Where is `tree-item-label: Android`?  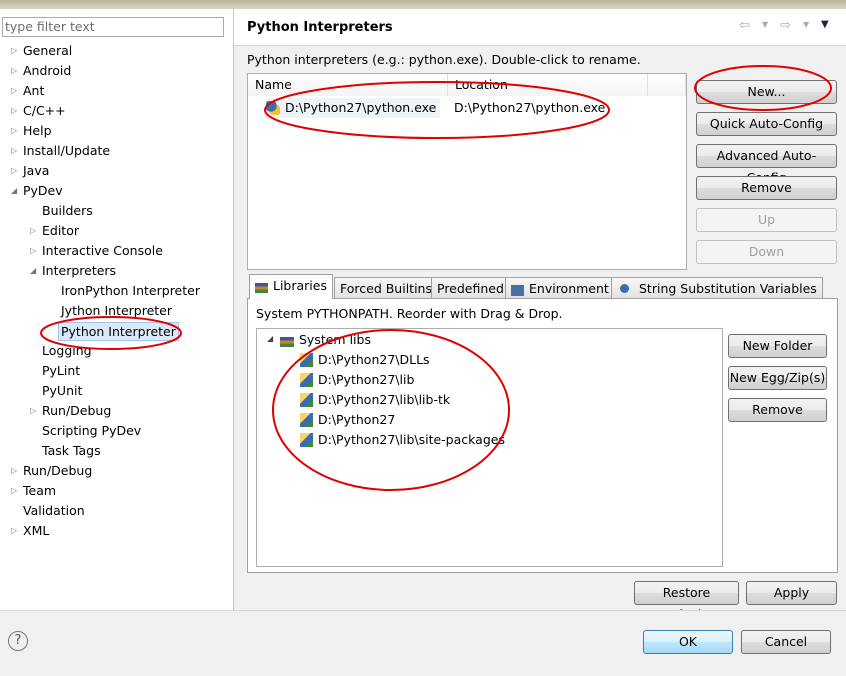
tree-item-label: Android is located at coordinates (47, 70).